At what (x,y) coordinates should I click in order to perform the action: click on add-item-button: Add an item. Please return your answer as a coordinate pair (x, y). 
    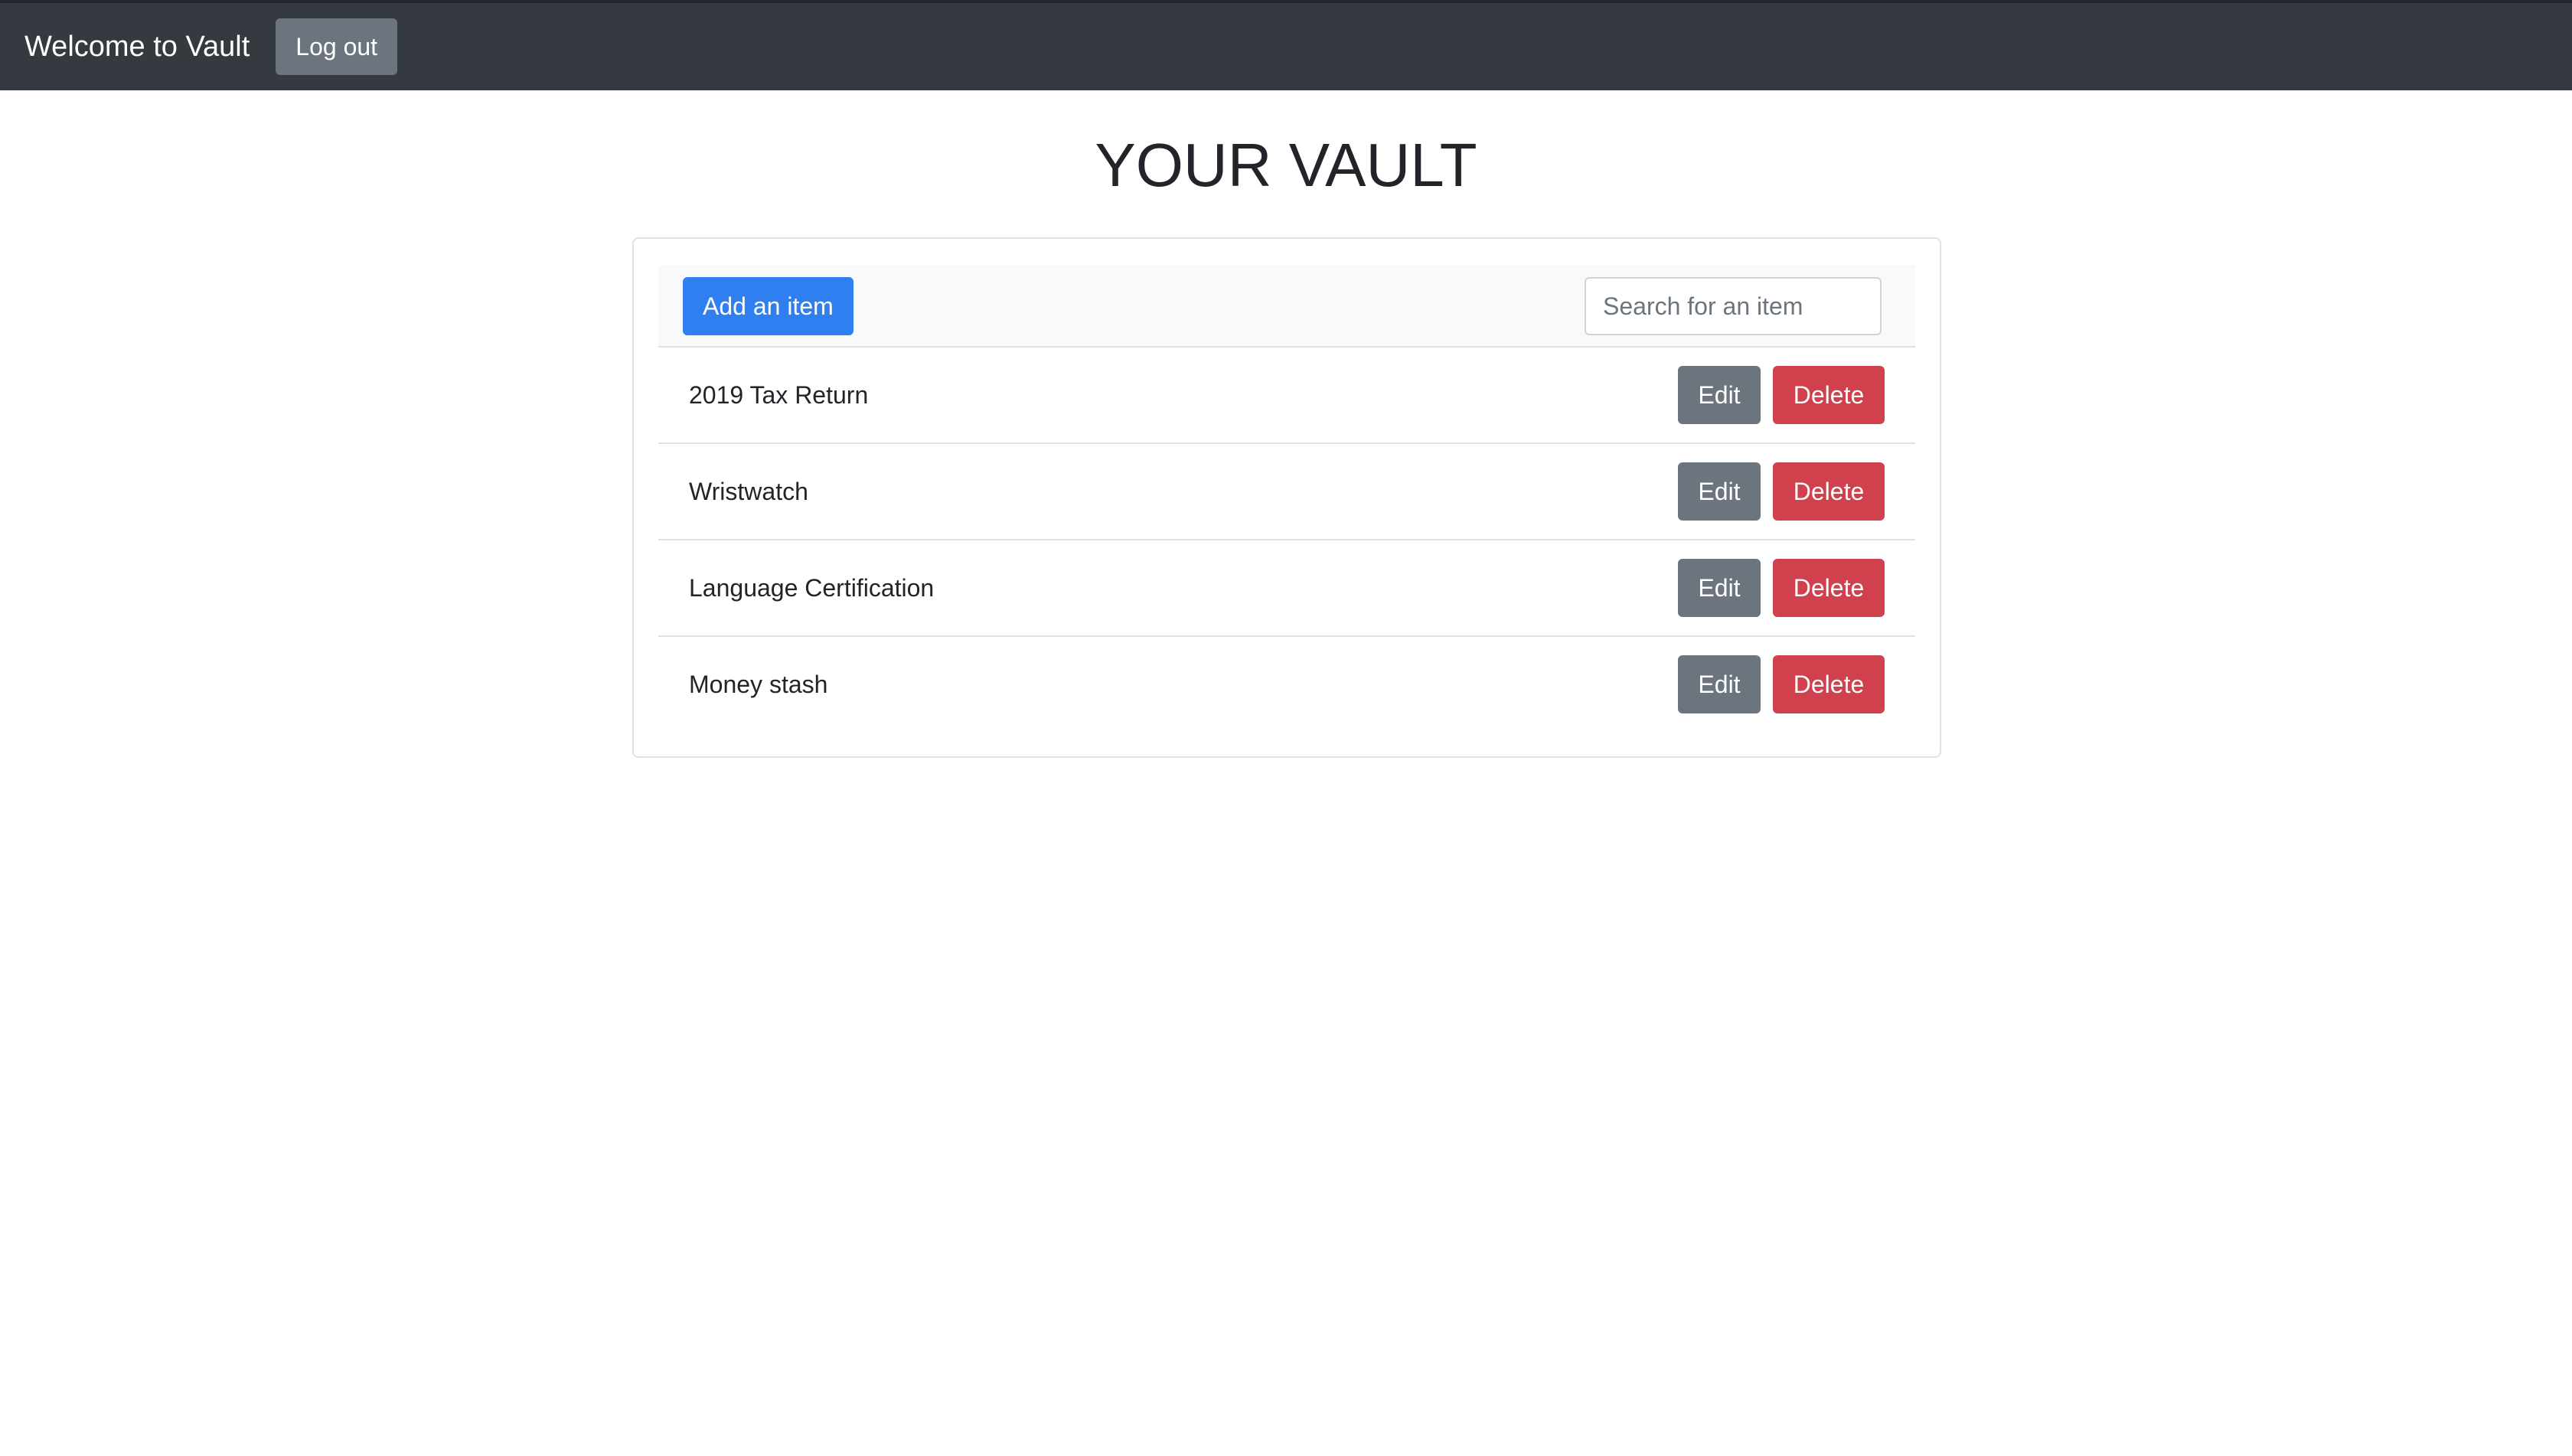
    Looking at the image, I should click on (768, 306).